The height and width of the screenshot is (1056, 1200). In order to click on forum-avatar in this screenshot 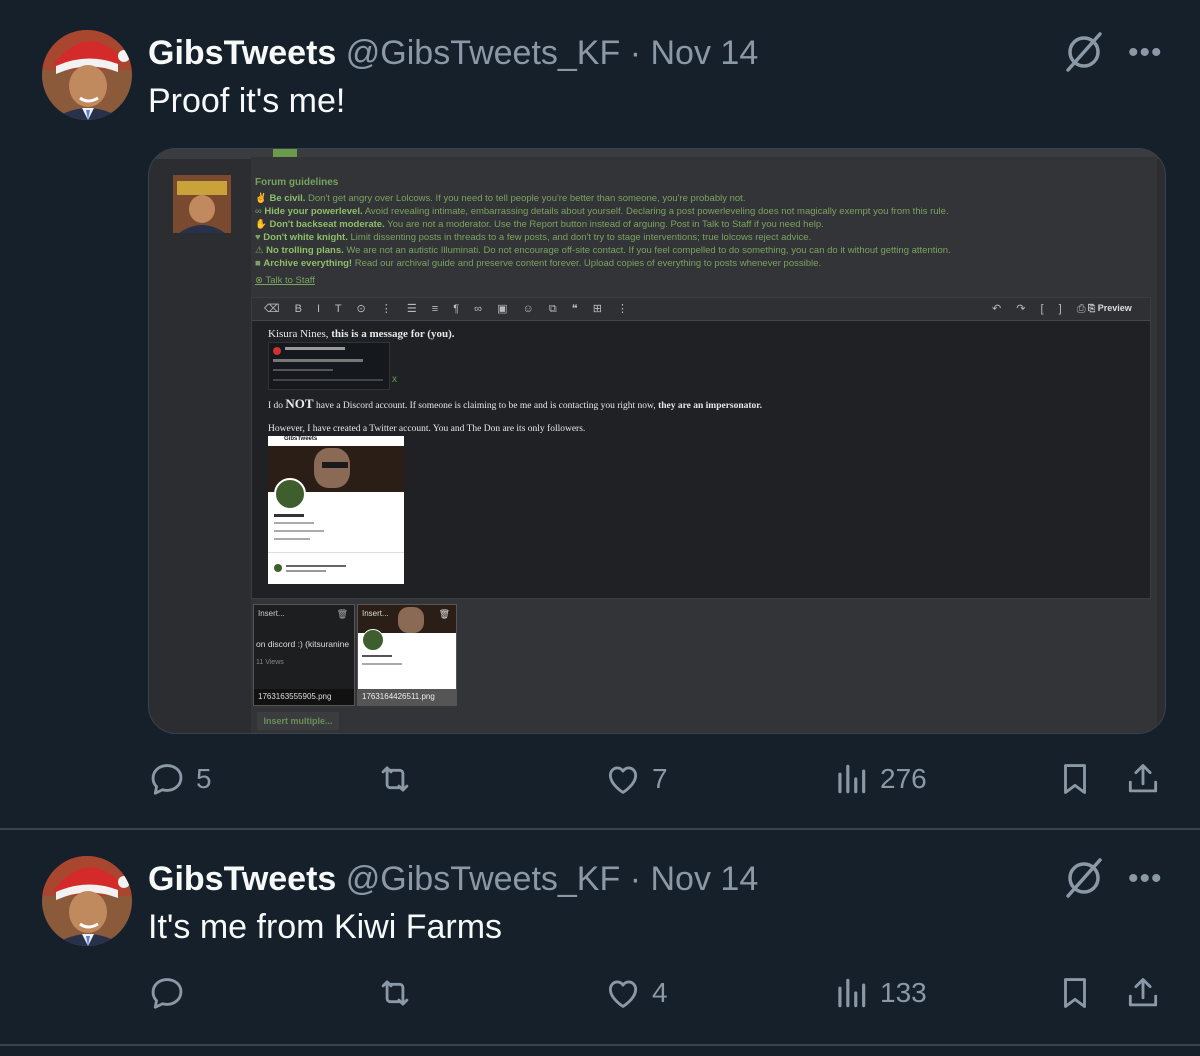, I will do `click(202, 204)`.